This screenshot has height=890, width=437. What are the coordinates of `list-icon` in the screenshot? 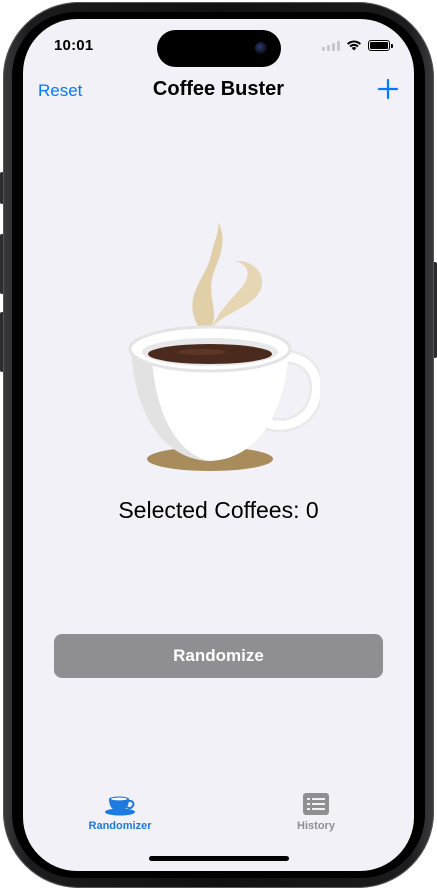 It's located at (316, 804).